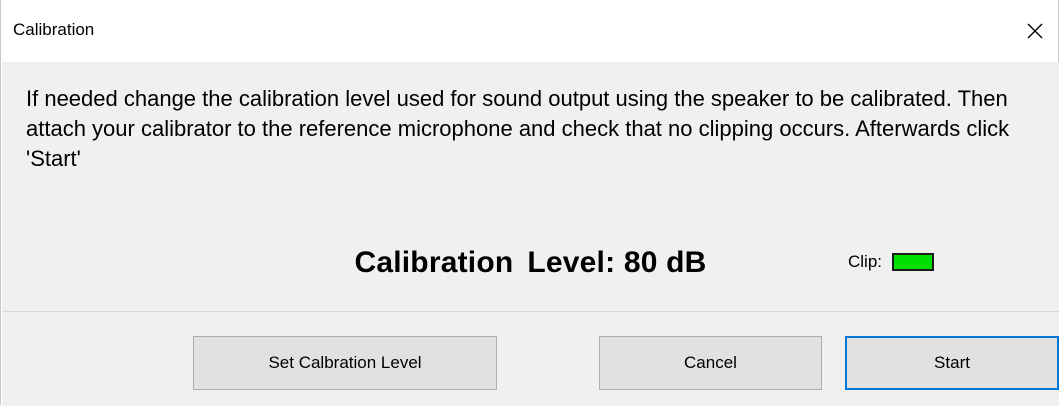  Describe the element at coordinates (617, 262) in the screenshot. I see `calibration-level-value: Level: 80 dB` at that location.